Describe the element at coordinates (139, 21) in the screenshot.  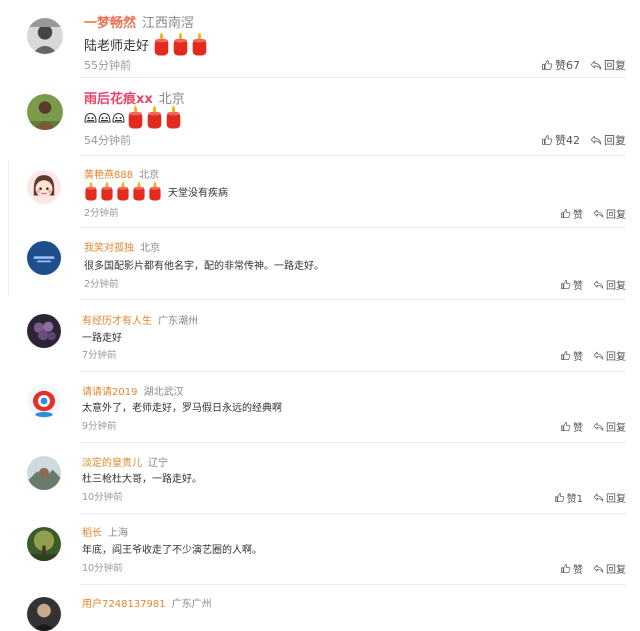
I see `user-line: 一梦畅然 江西南滘` at that location.